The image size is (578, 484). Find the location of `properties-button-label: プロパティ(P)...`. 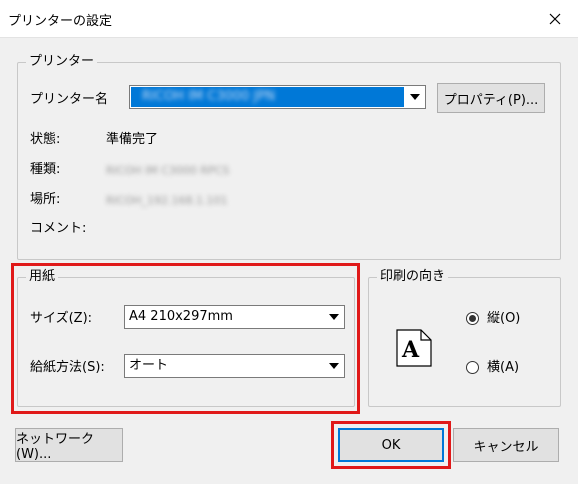

properties-button-label: プロパティ(P)... is located at coordinates (491, 100).